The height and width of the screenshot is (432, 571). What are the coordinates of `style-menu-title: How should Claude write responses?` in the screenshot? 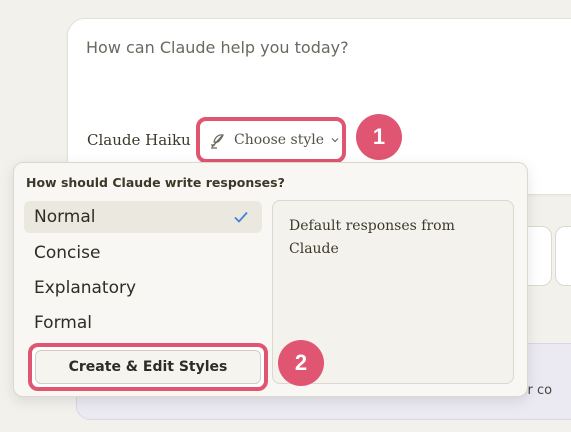 It's located at (155, 182).